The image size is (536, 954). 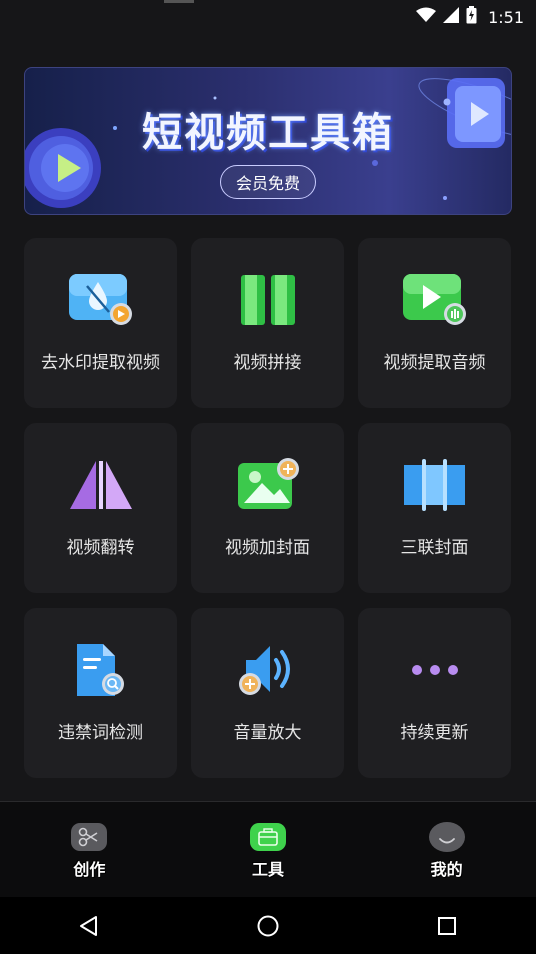 I want to click on home-circle-icon, so click(x=268, y=926).